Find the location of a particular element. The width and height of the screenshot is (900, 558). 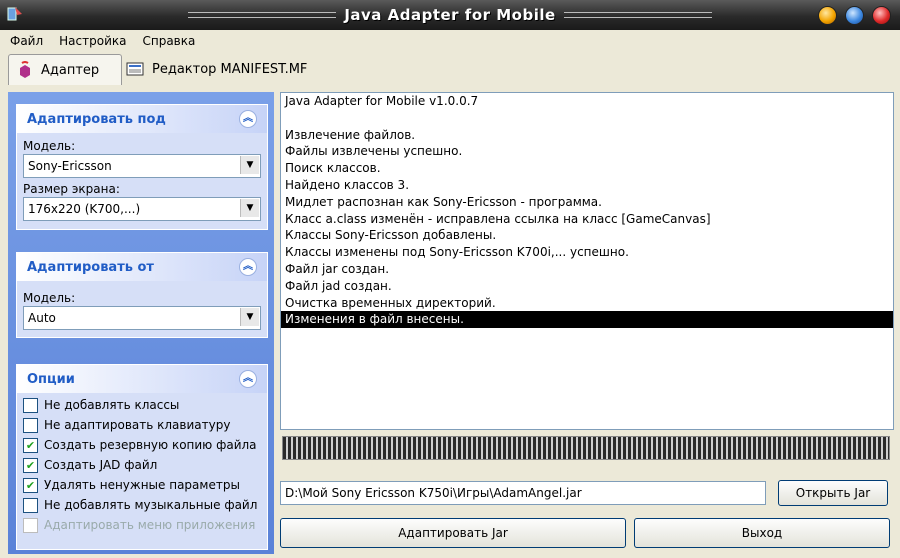

tab-bar: Адаптер Редактор MANIFEST.MF is located at coordinates (450, 70).